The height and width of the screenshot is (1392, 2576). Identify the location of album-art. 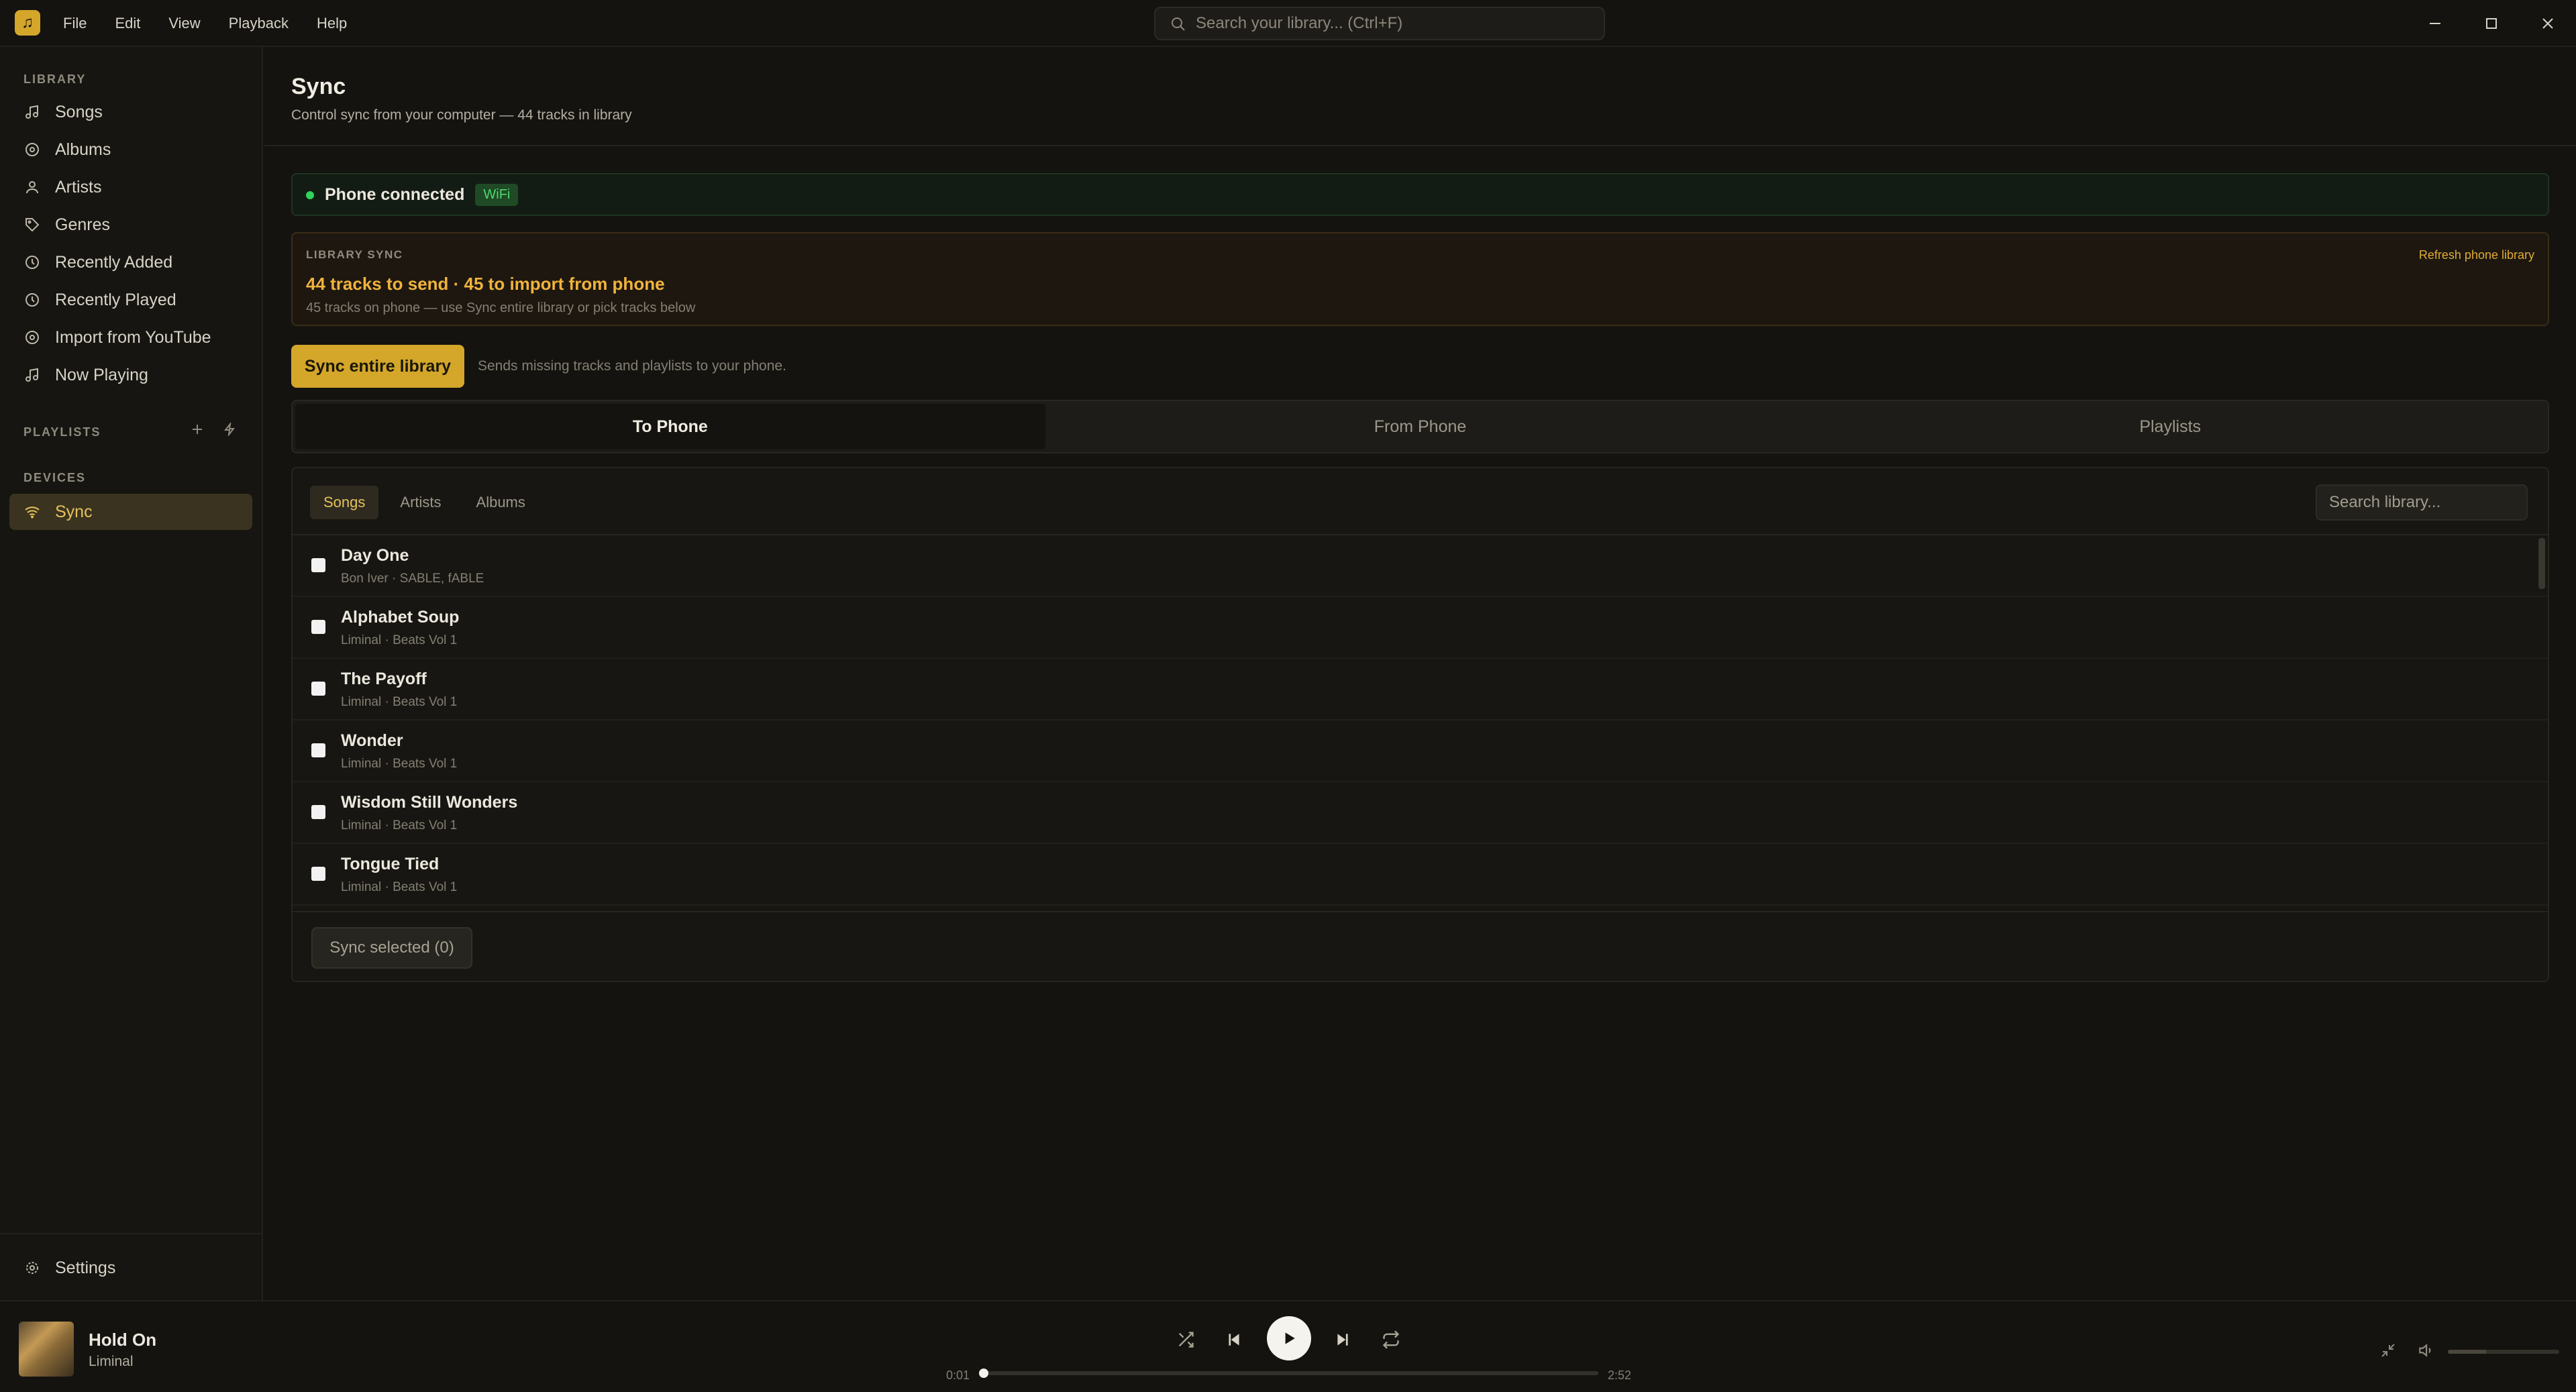
(46, 1349).